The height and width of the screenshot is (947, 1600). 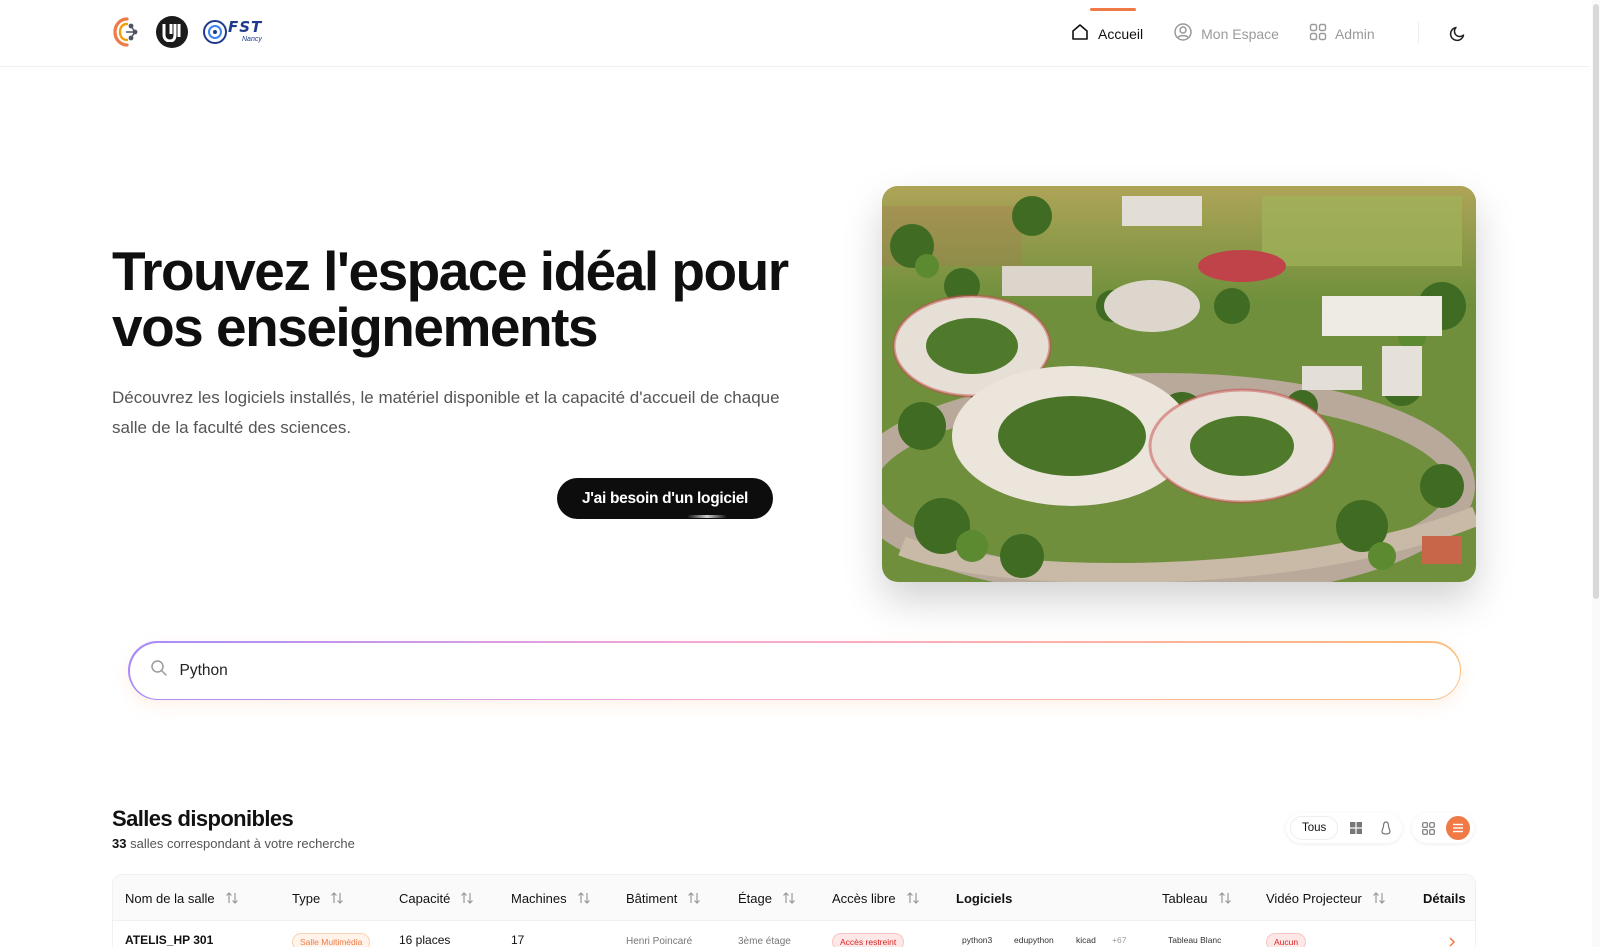 I want to click on user-circle-icon, so click(x=1183, y=33).